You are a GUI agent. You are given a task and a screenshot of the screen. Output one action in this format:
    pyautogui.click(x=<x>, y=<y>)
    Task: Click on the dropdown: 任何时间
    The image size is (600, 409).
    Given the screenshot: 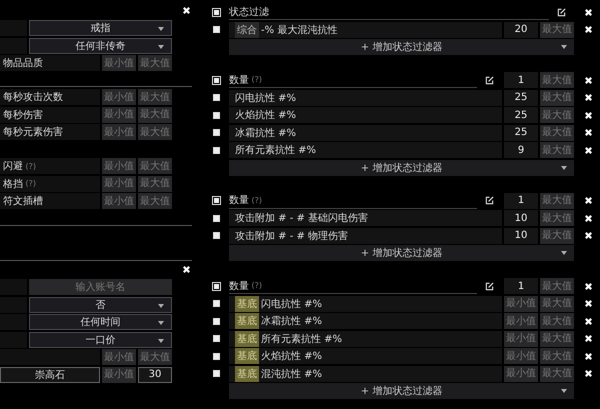 What is the action you would take?
    pyautogui.click(x=100, y=322)
    